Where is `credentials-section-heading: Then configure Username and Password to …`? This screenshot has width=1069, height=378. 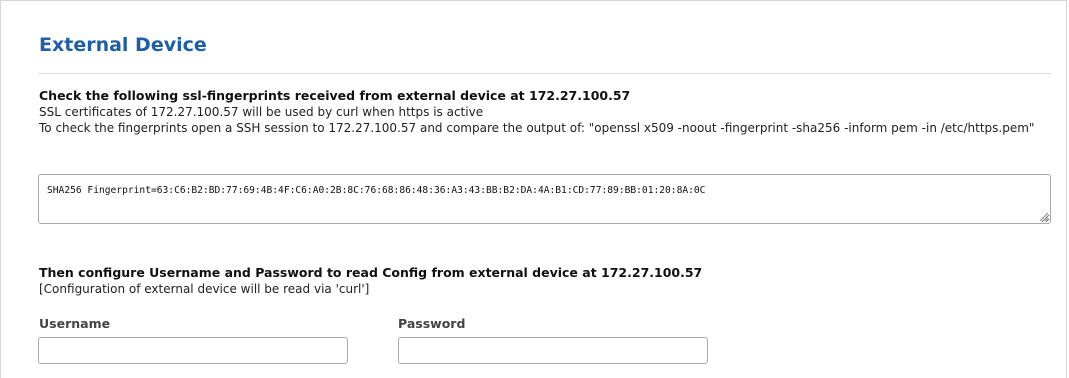 credentials-section-heading: Then configure Username and Password to … is located at coordinates (371, 272).